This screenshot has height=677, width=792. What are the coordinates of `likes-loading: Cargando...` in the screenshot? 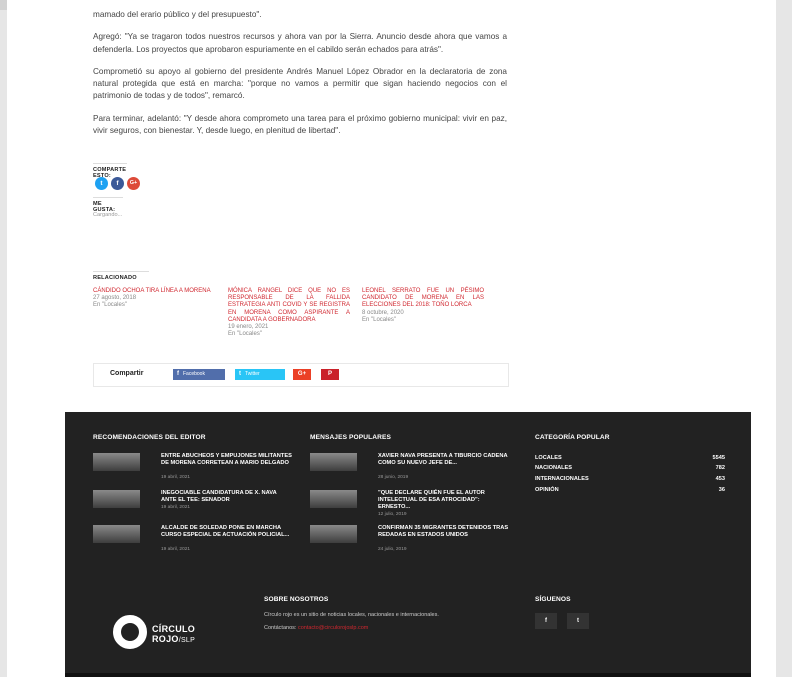 It's located at (108, 215).